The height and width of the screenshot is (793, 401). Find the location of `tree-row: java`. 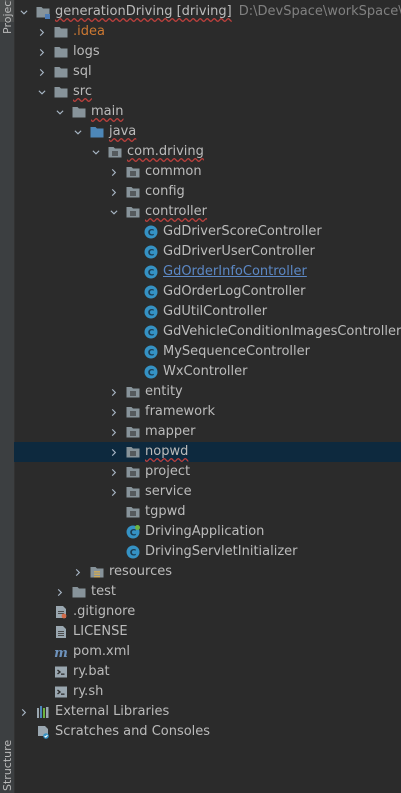

tree-row: java is located at coordinates (207, 132).